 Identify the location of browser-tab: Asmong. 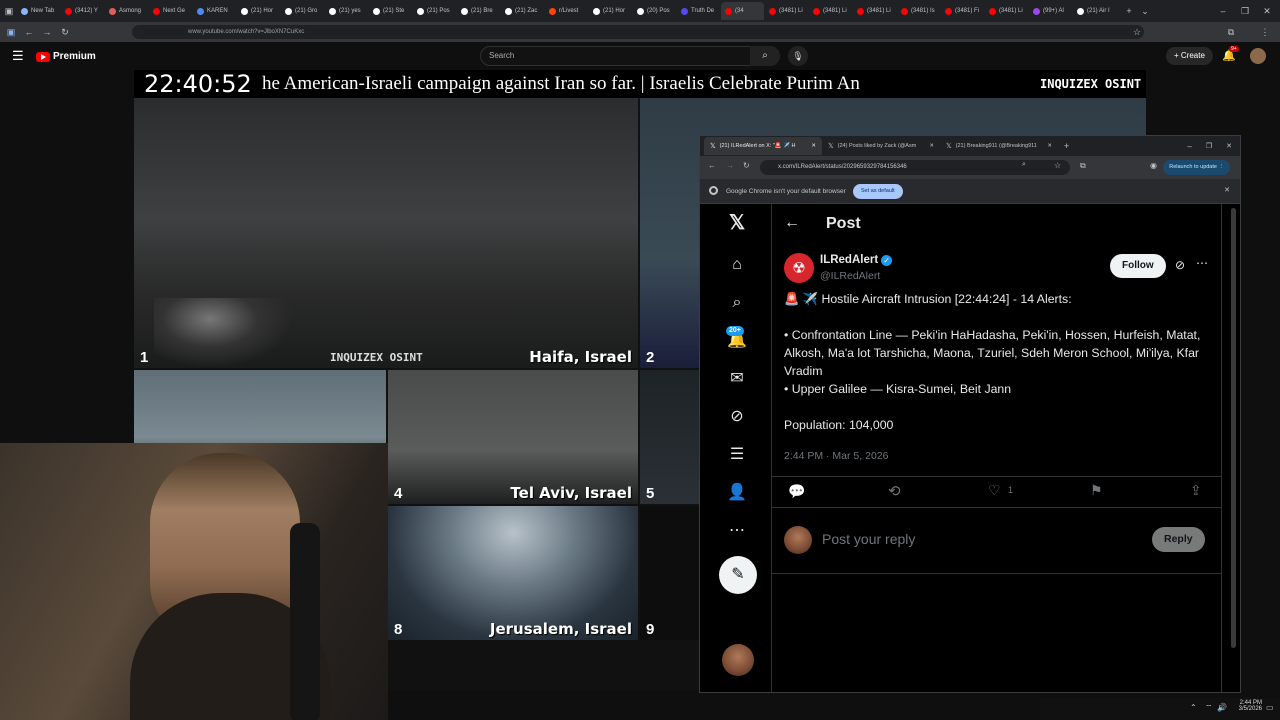
(126, 11).